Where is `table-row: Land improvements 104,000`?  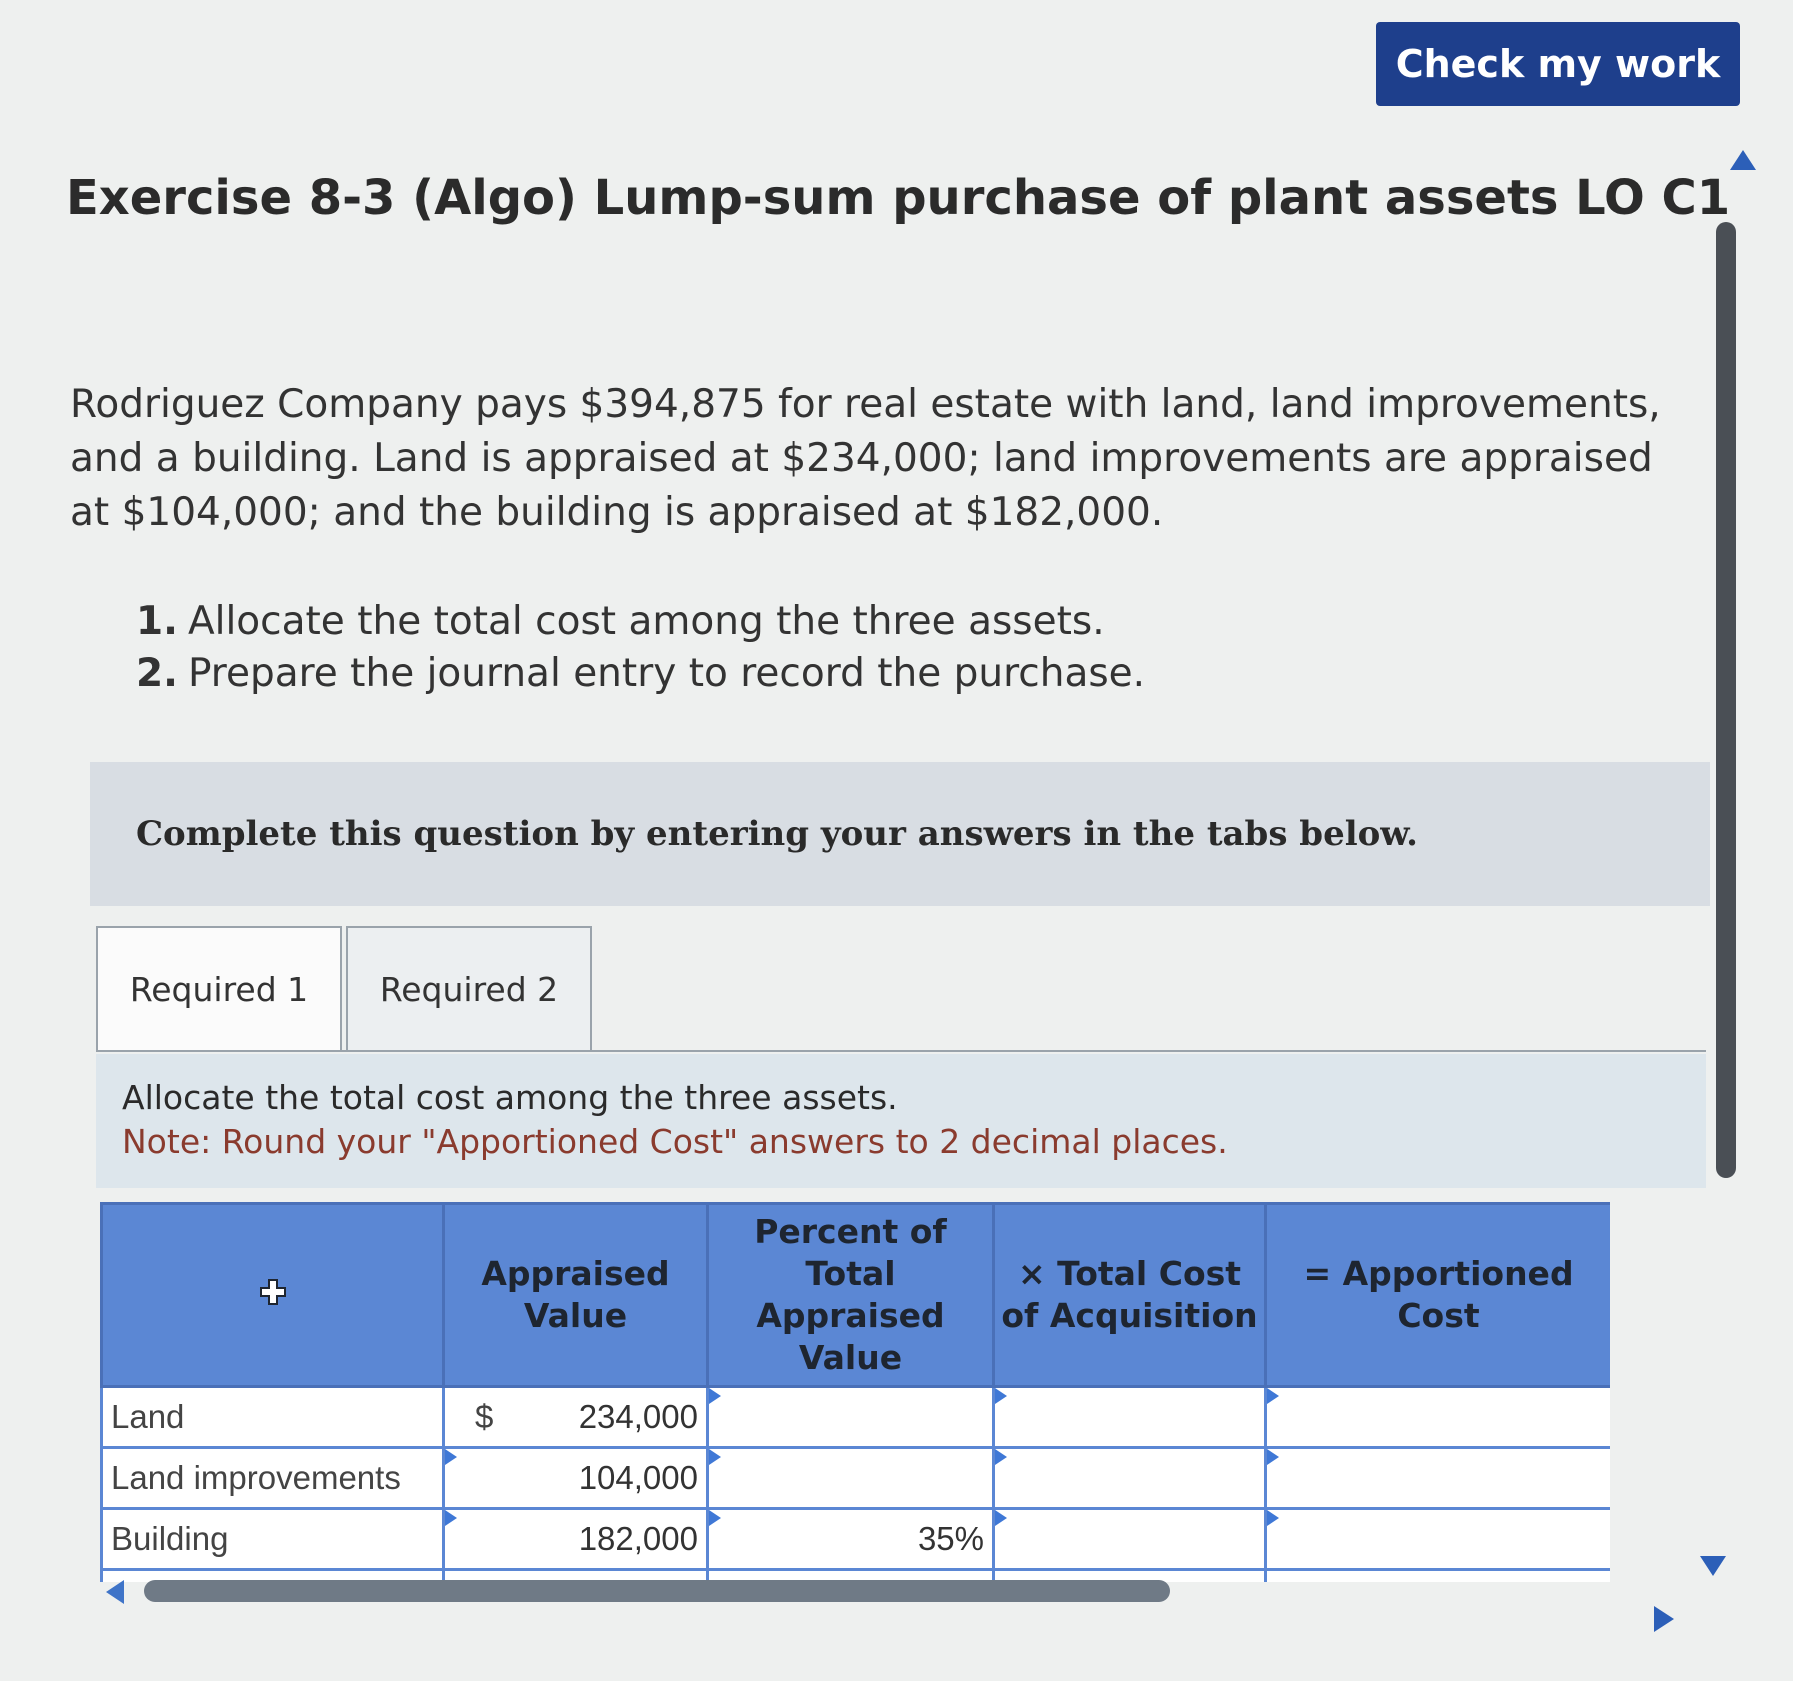 table-row: Land improvements 104,000 is located at coordinates (855, 1478).